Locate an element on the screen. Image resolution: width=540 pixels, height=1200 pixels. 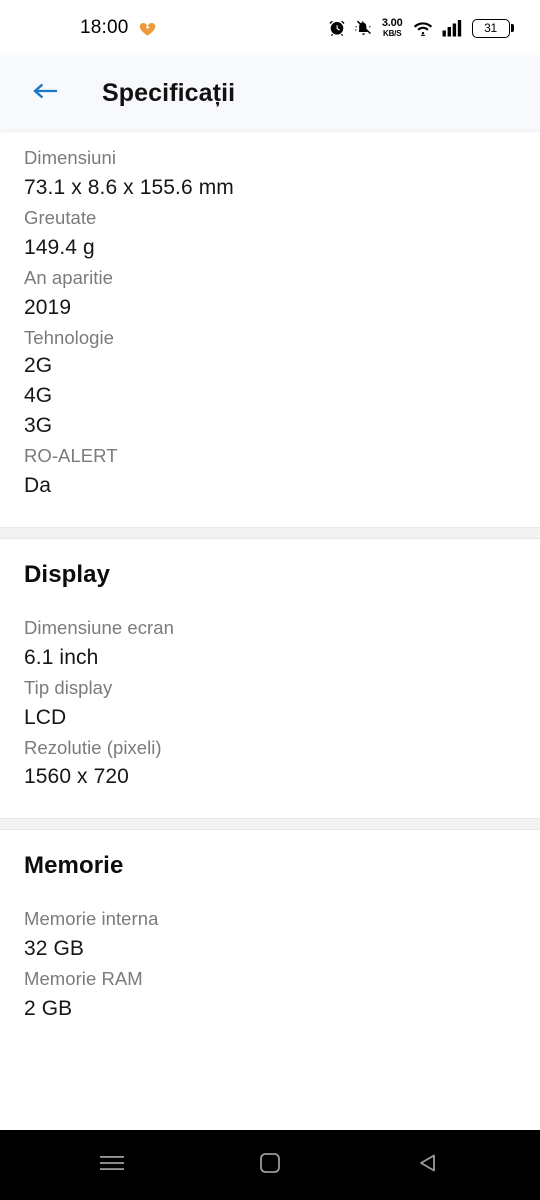
network-speed-value: 3.00 is located at coordinates (392, 23).